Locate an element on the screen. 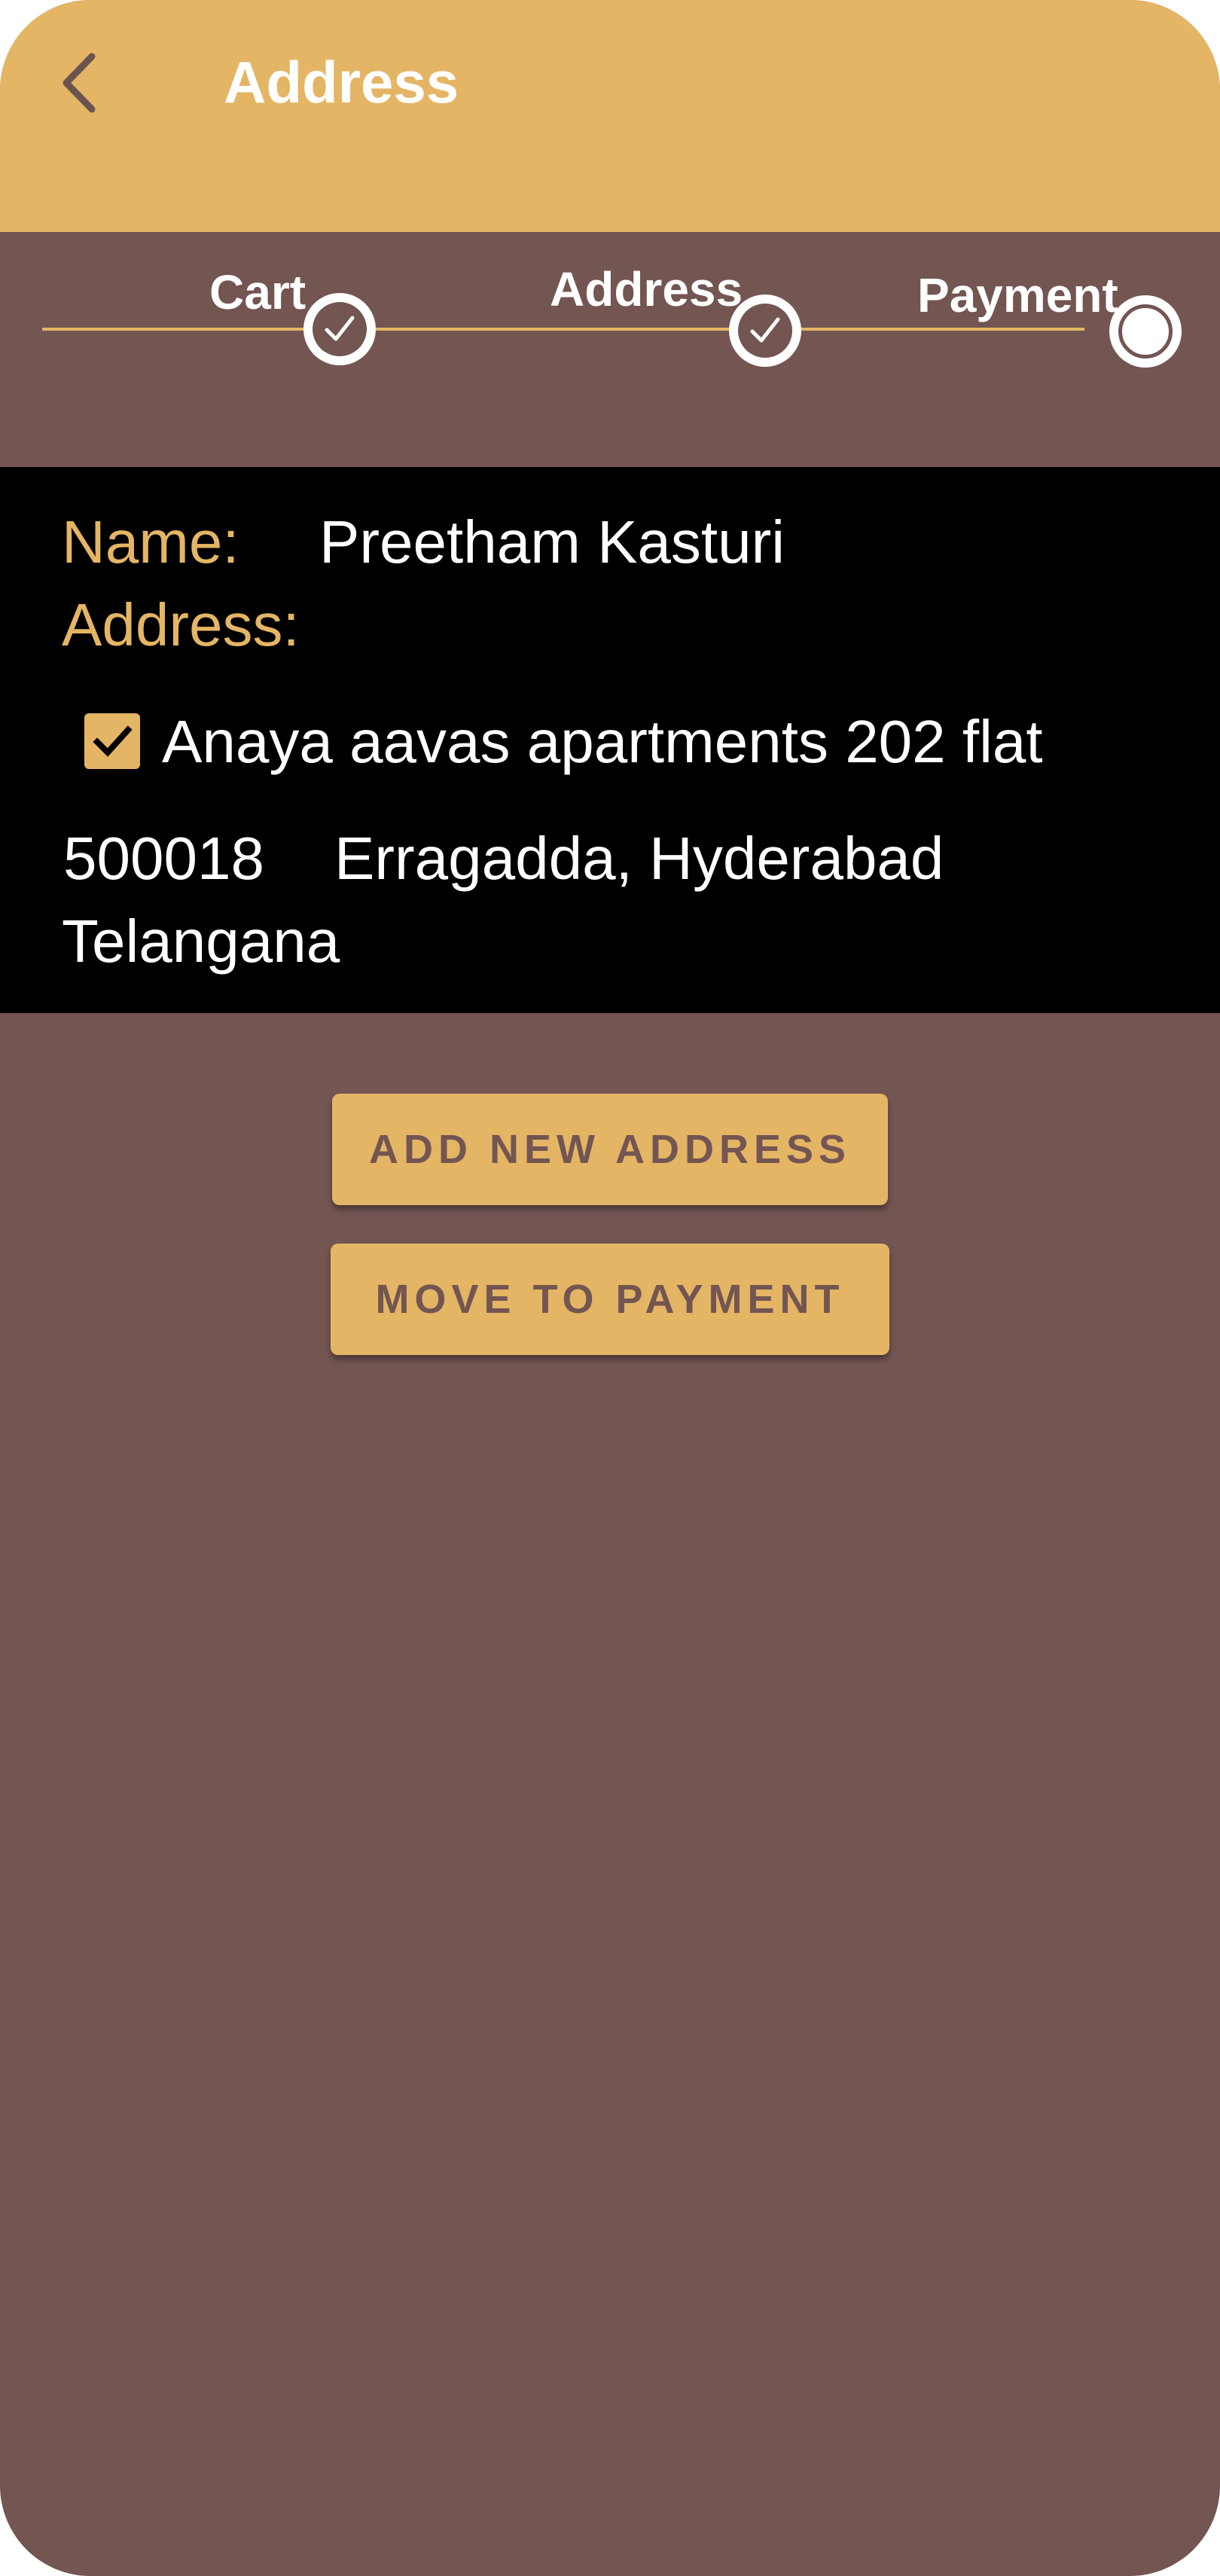  checkout-stepper: Cart Address Payment is located at coordinates (610, 350).